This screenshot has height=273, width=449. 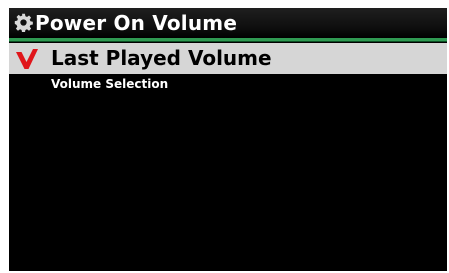 I want to click on title-bar: Power On Volume, so click(x=228, y=24).